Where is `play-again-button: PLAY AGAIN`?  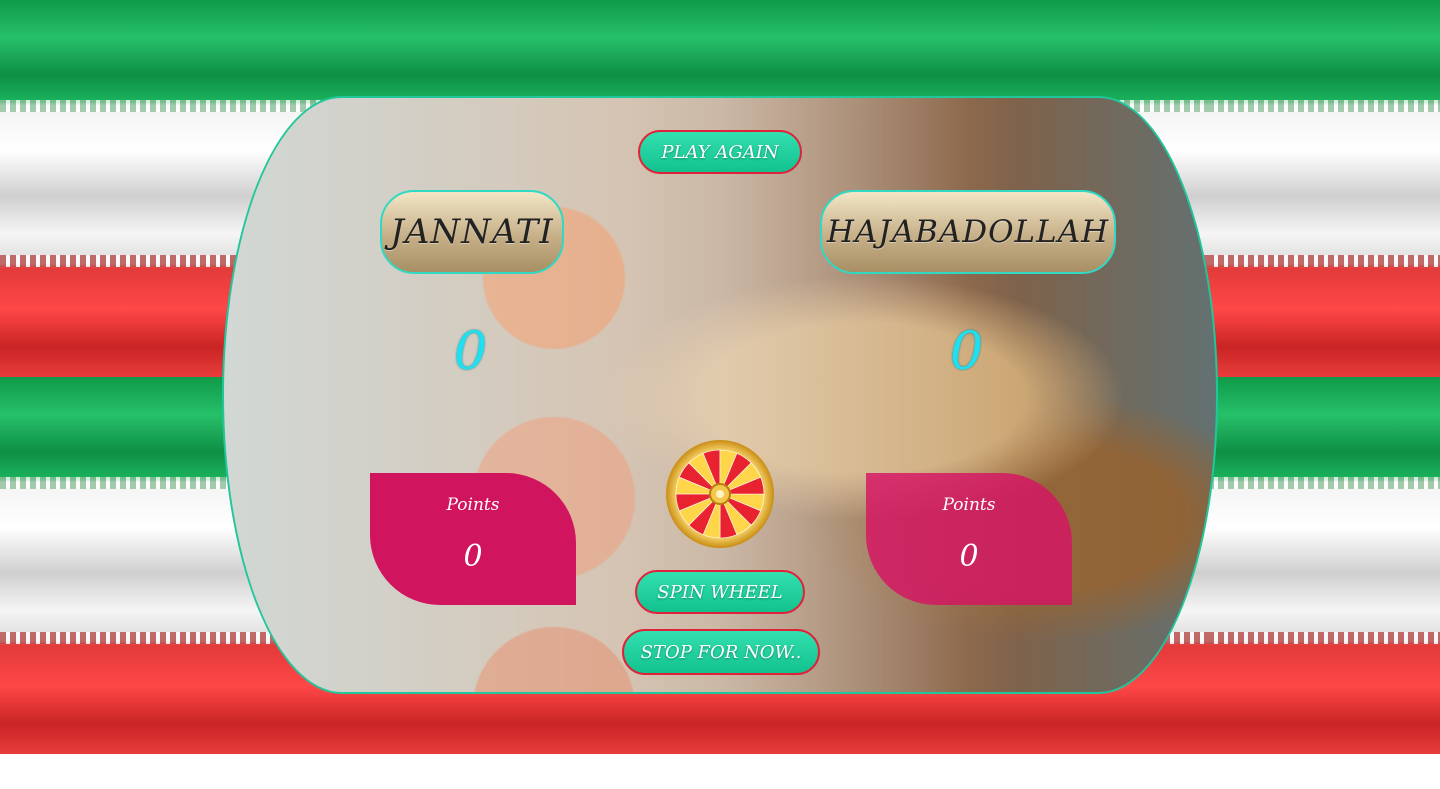
play-again-button: PLAY AGAIN is located at coordinates (720, 152).